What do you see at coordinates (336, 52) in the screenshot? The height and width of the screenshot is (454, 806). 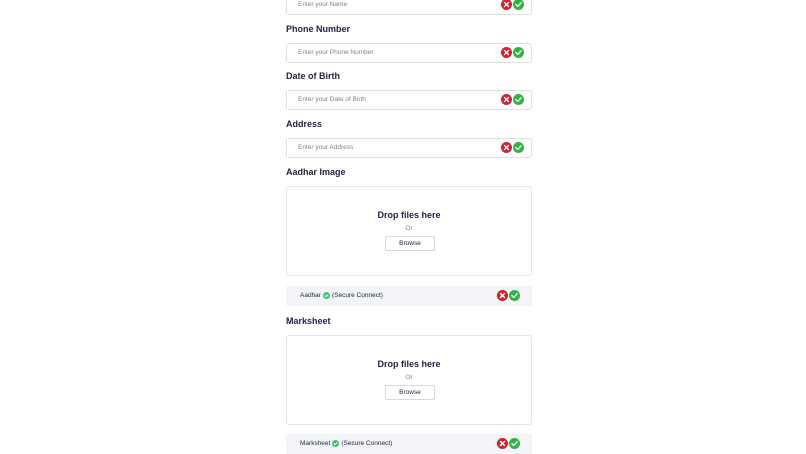 I see `phone-number-placeholder: Enter your Phone Number` at bounding box center [336, 52].